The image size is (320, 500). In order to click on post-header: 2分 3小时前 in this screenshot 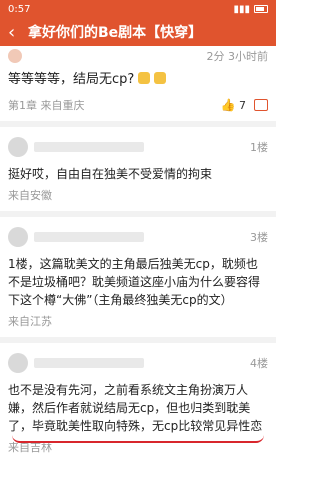, I will do `click(138, 56)`.